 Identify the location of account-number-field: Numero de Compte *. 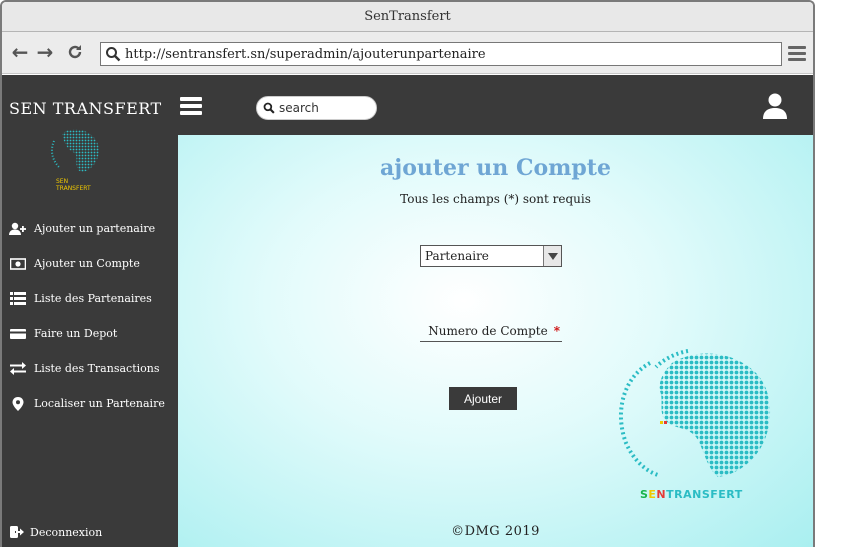
(491, 331).